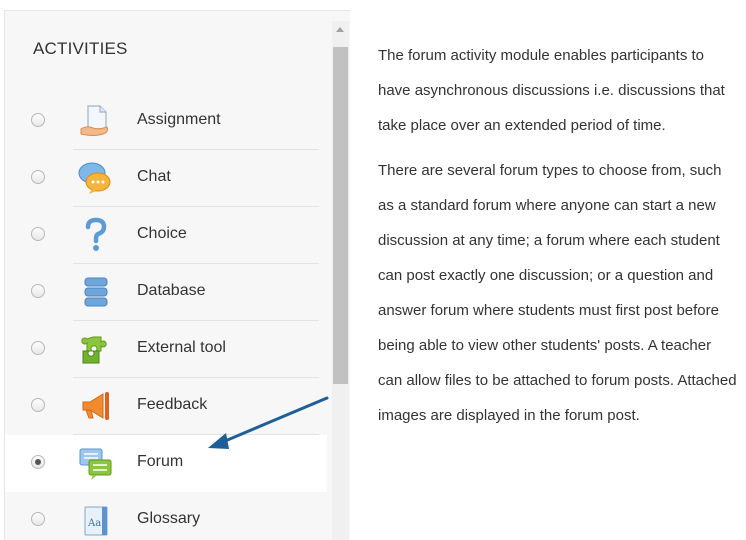  I want to click on feedback-radio, so click(38, 405).